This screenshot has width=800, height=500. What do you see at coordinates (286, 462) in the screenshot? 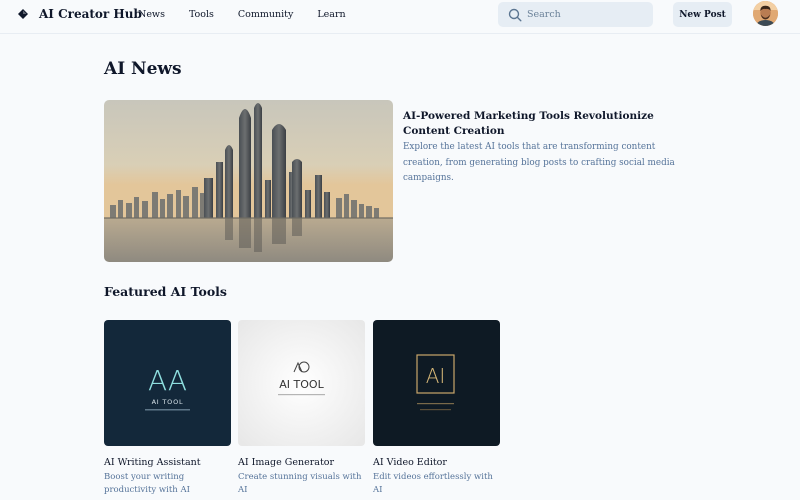
I see `tool-name: AI Image Generator` at bounding box center [286, 462].